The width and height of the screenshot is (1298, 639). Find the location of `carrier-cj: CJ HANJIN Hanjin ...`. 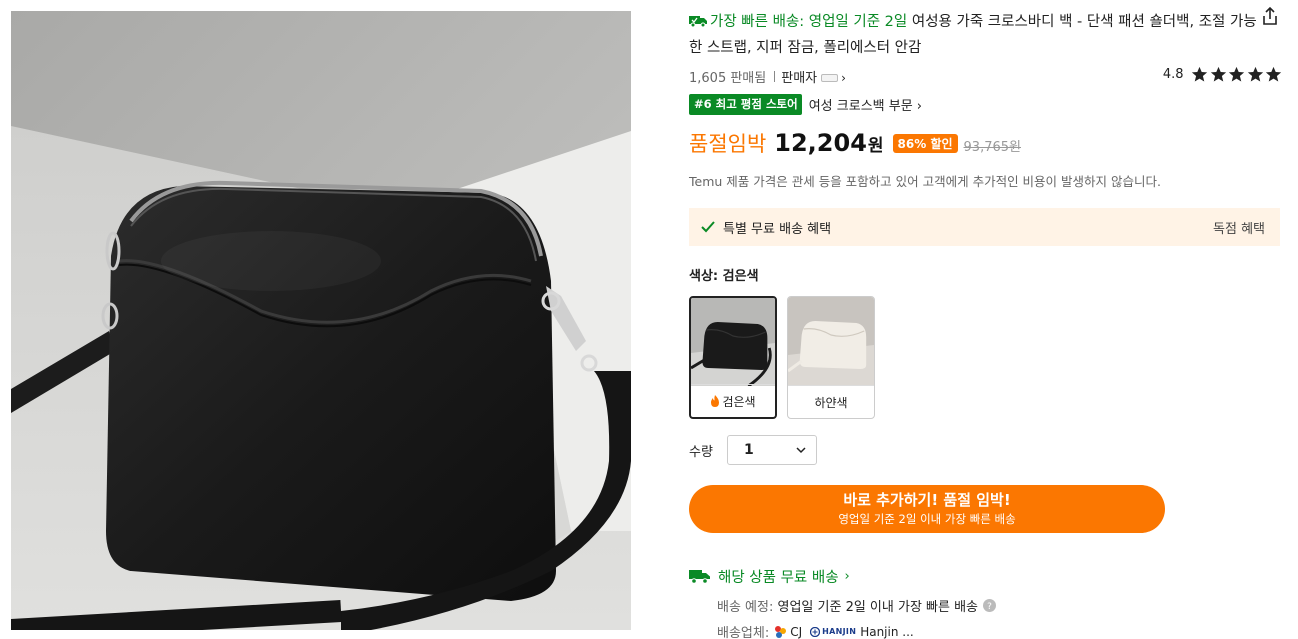

carrier-cj: CJ HANJIN Hanjin ... is located at coordinates (843, 631).